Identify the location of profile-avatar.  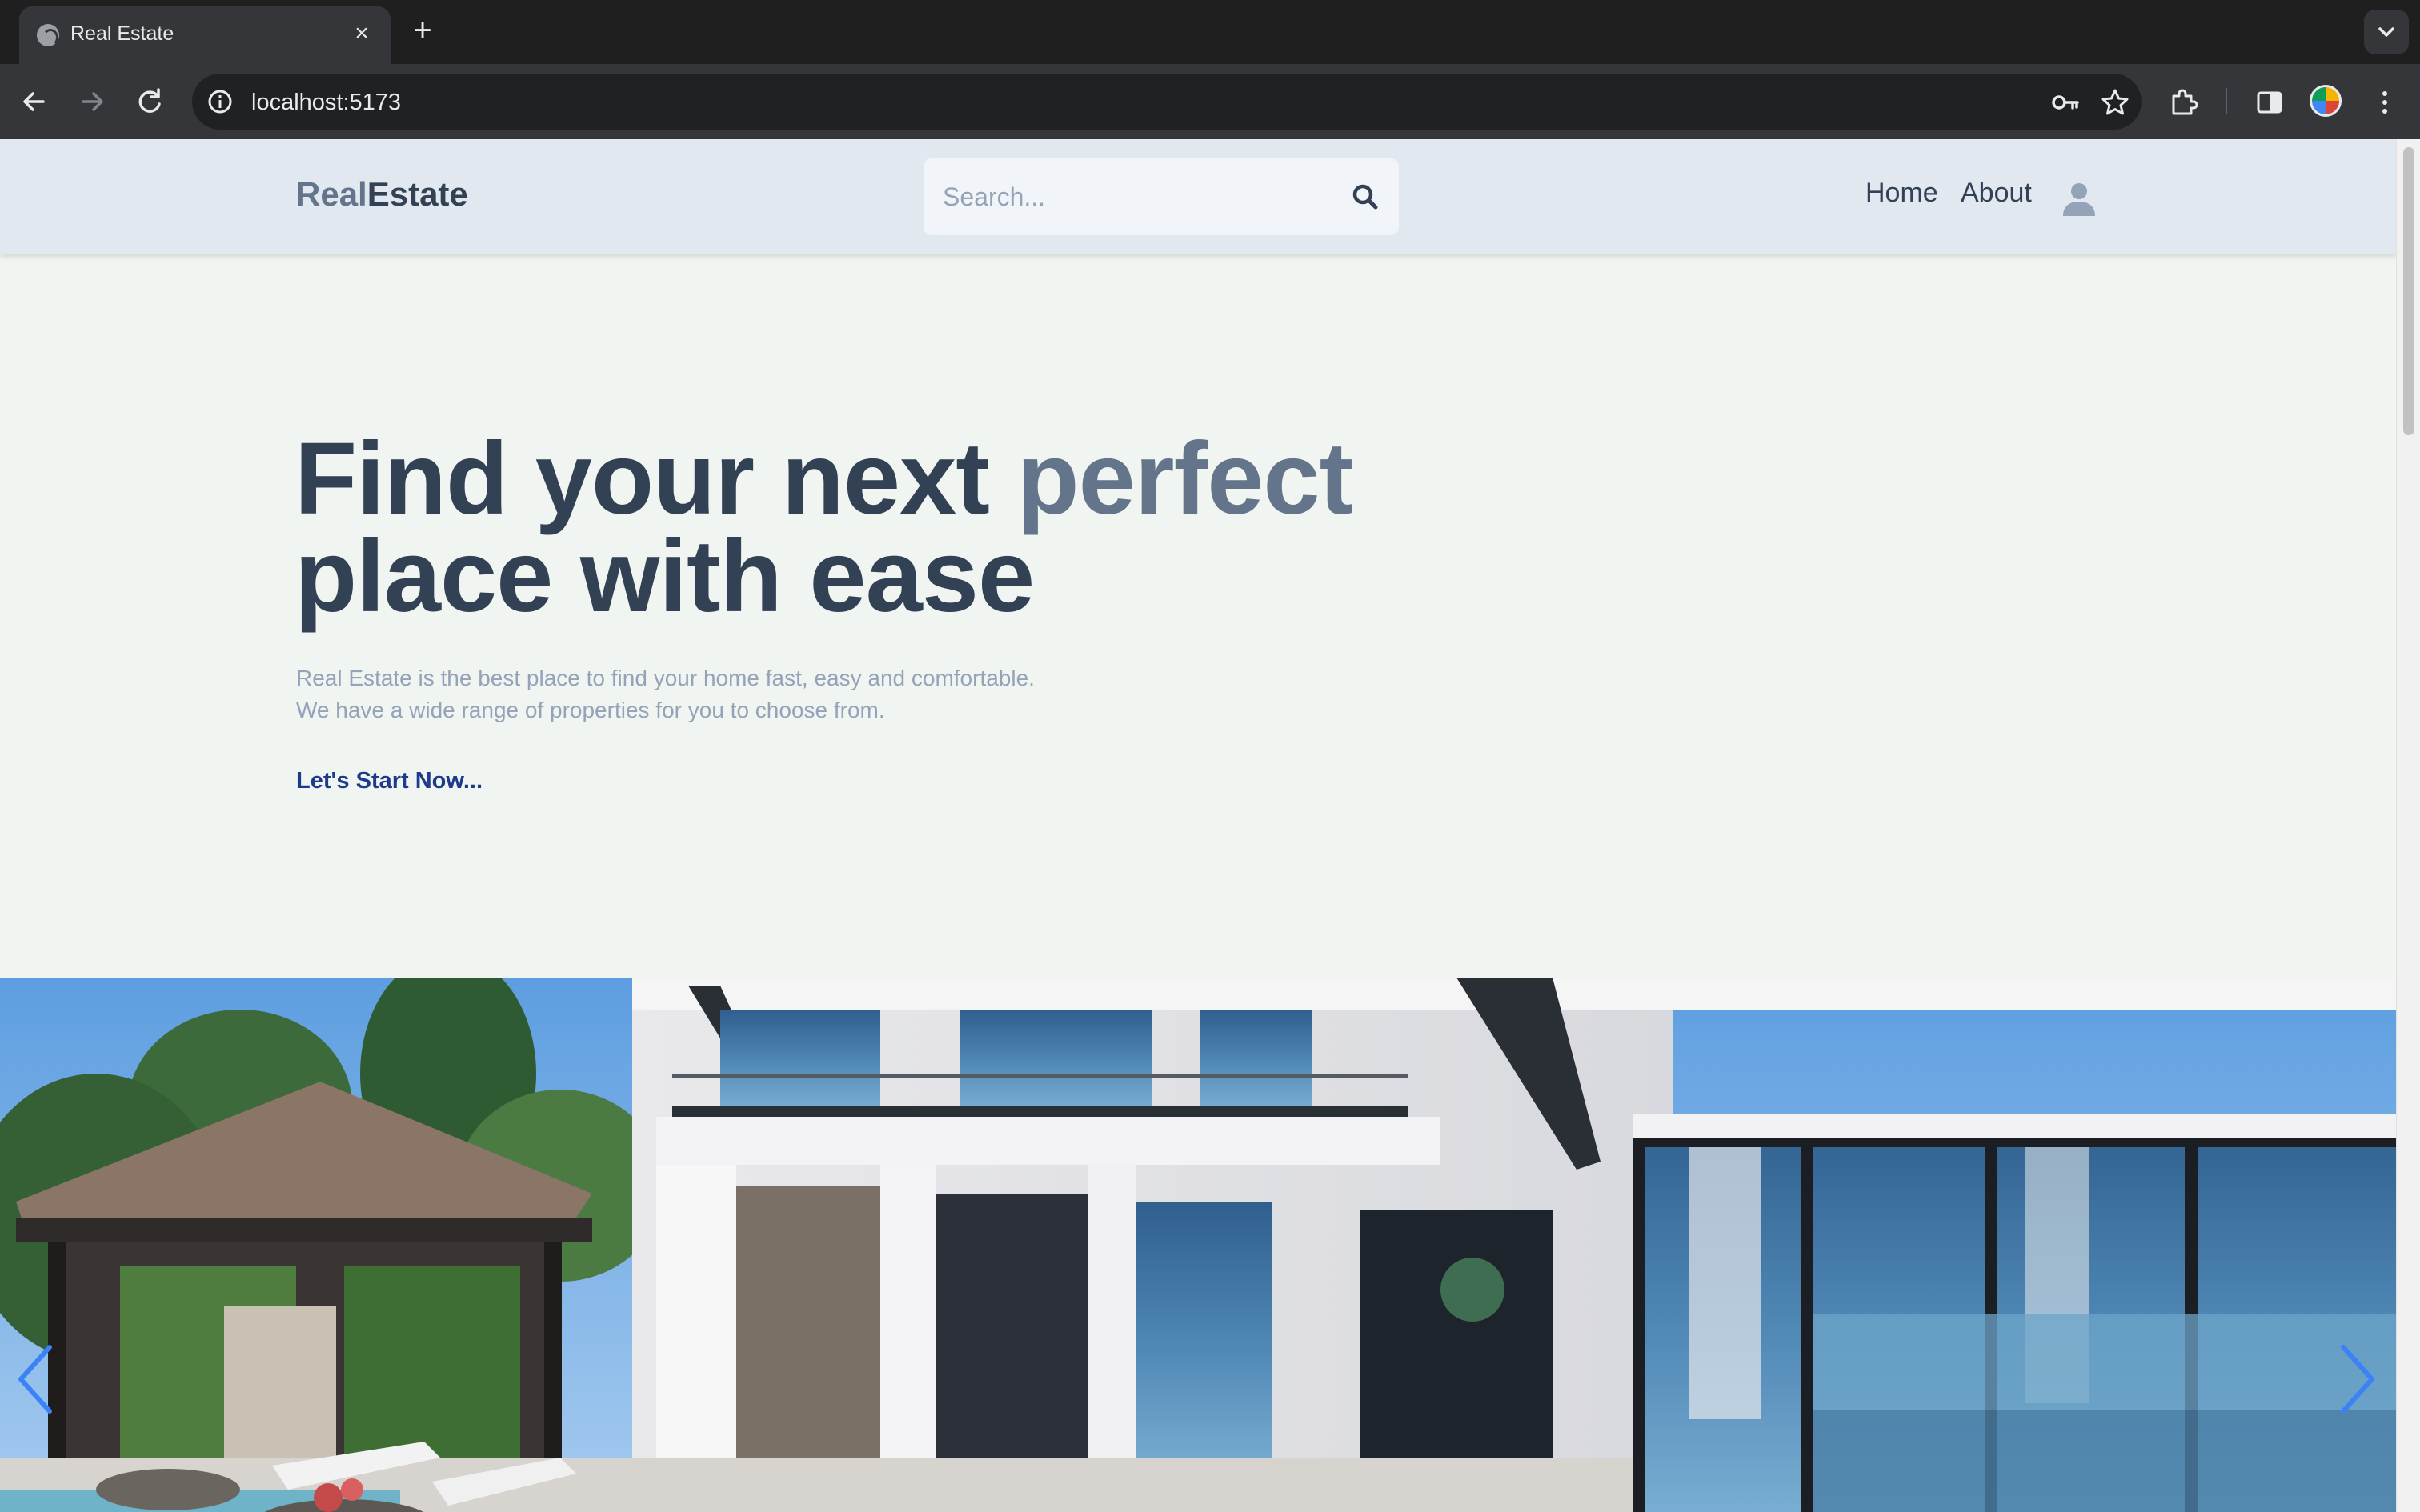
(2326, 101).